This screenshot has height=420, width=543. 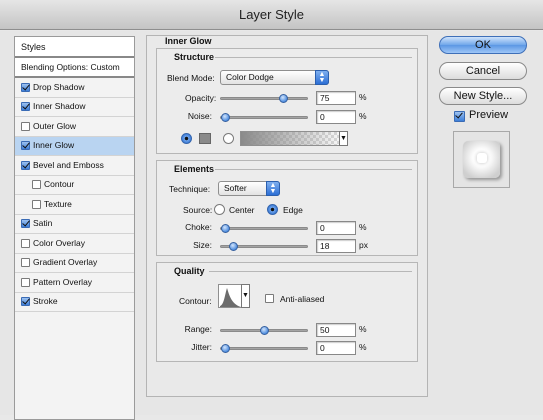 What do you see at coordinates (59, 86) in the screenshot?
I see `style-item-label: Drop Shadow` at bounding box center [59, 86].